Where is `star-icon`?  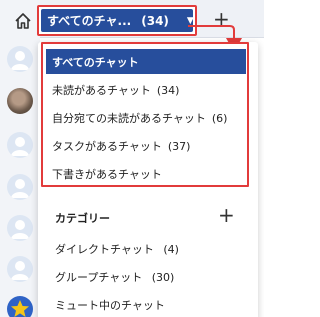 star-icon is located at coordinates (20, 308).